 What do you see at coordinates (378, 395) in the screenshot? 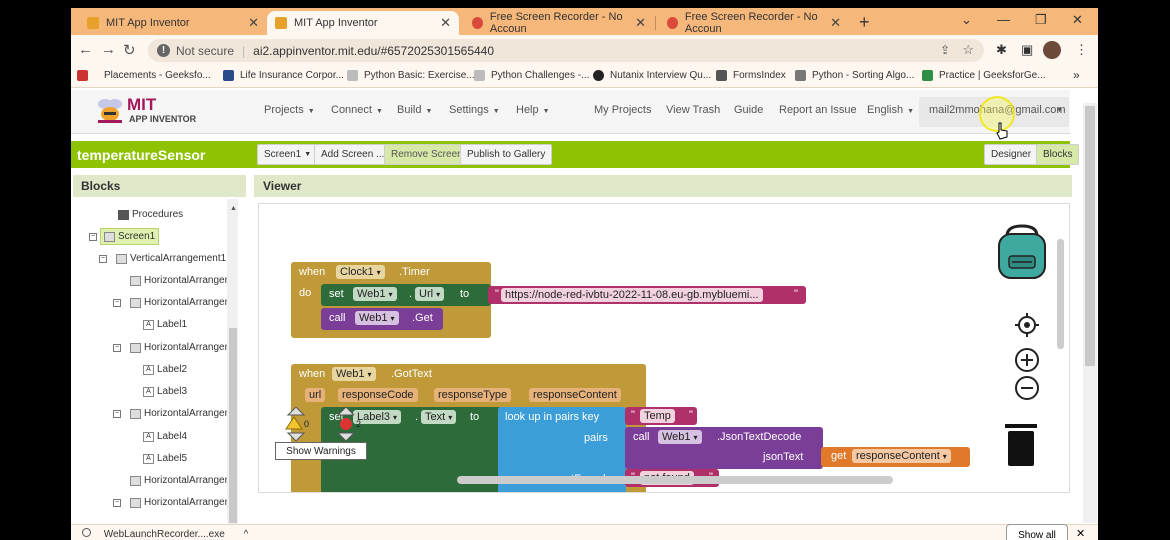
I see `param-responsecode: responseCode` at bounding box center [378, 395].